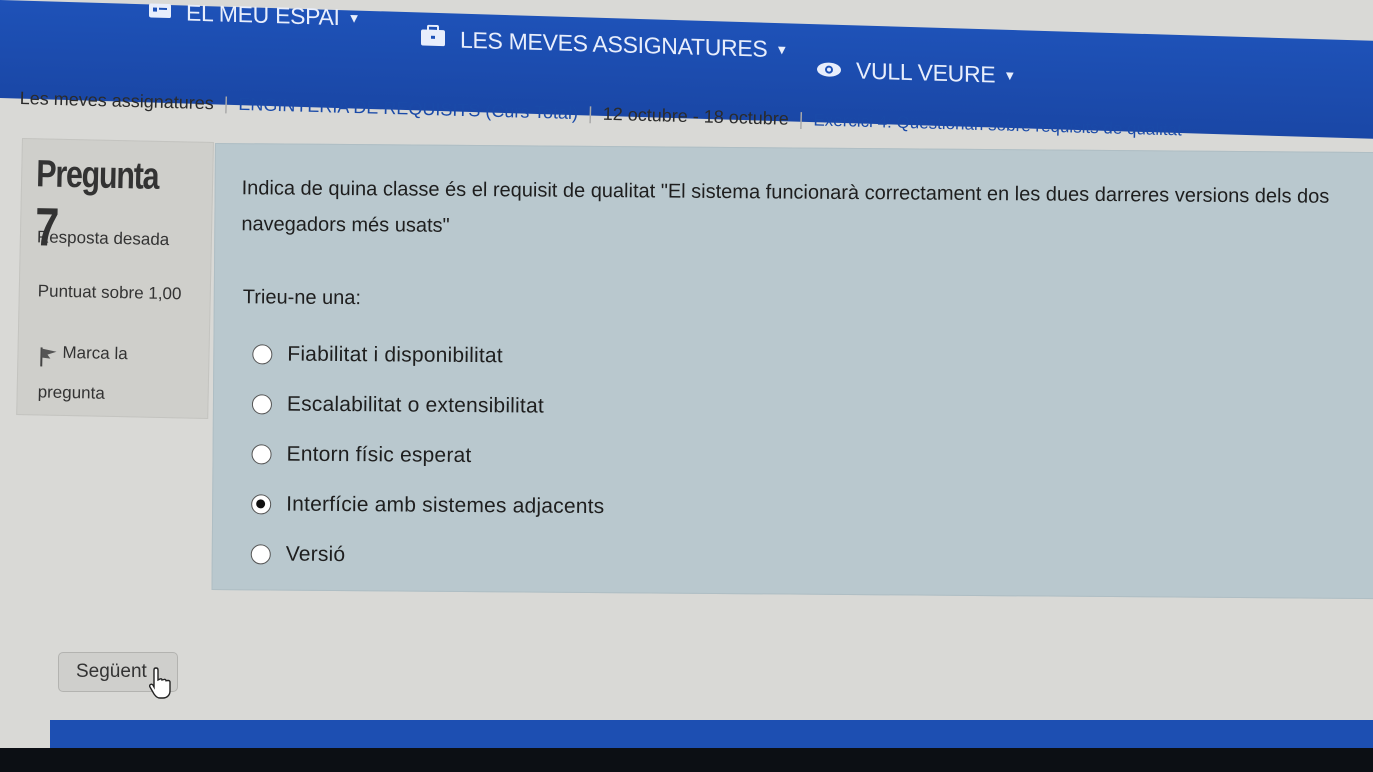 This screenshot has width=1373, height=772. What do you see at coordinates (302, 298) in the screenshot?
I see `answer-prompt: Trieu-ne una:` at bounding box center [302, 298].